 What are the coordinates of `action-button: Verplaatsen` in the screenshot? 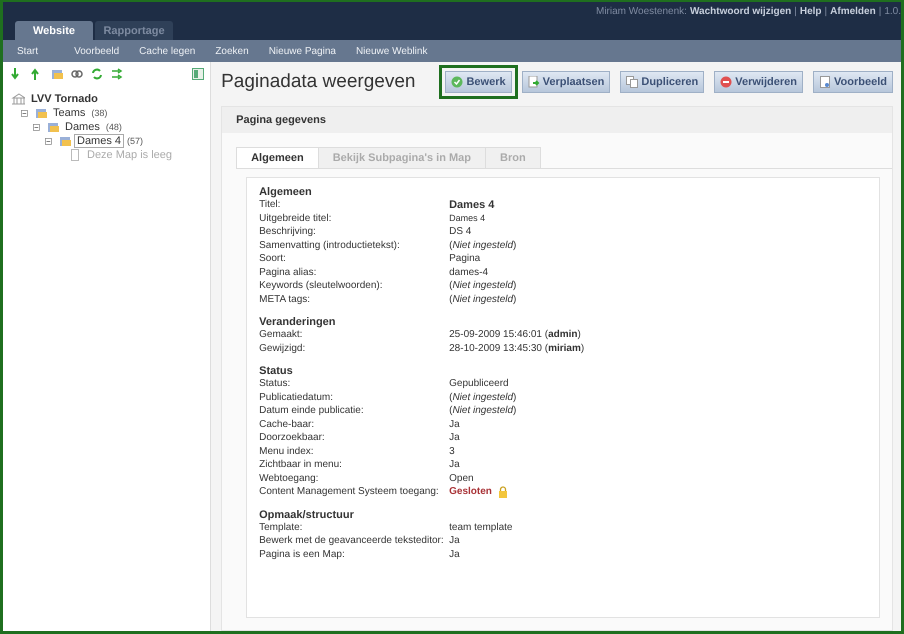 It's located at (566, 82).